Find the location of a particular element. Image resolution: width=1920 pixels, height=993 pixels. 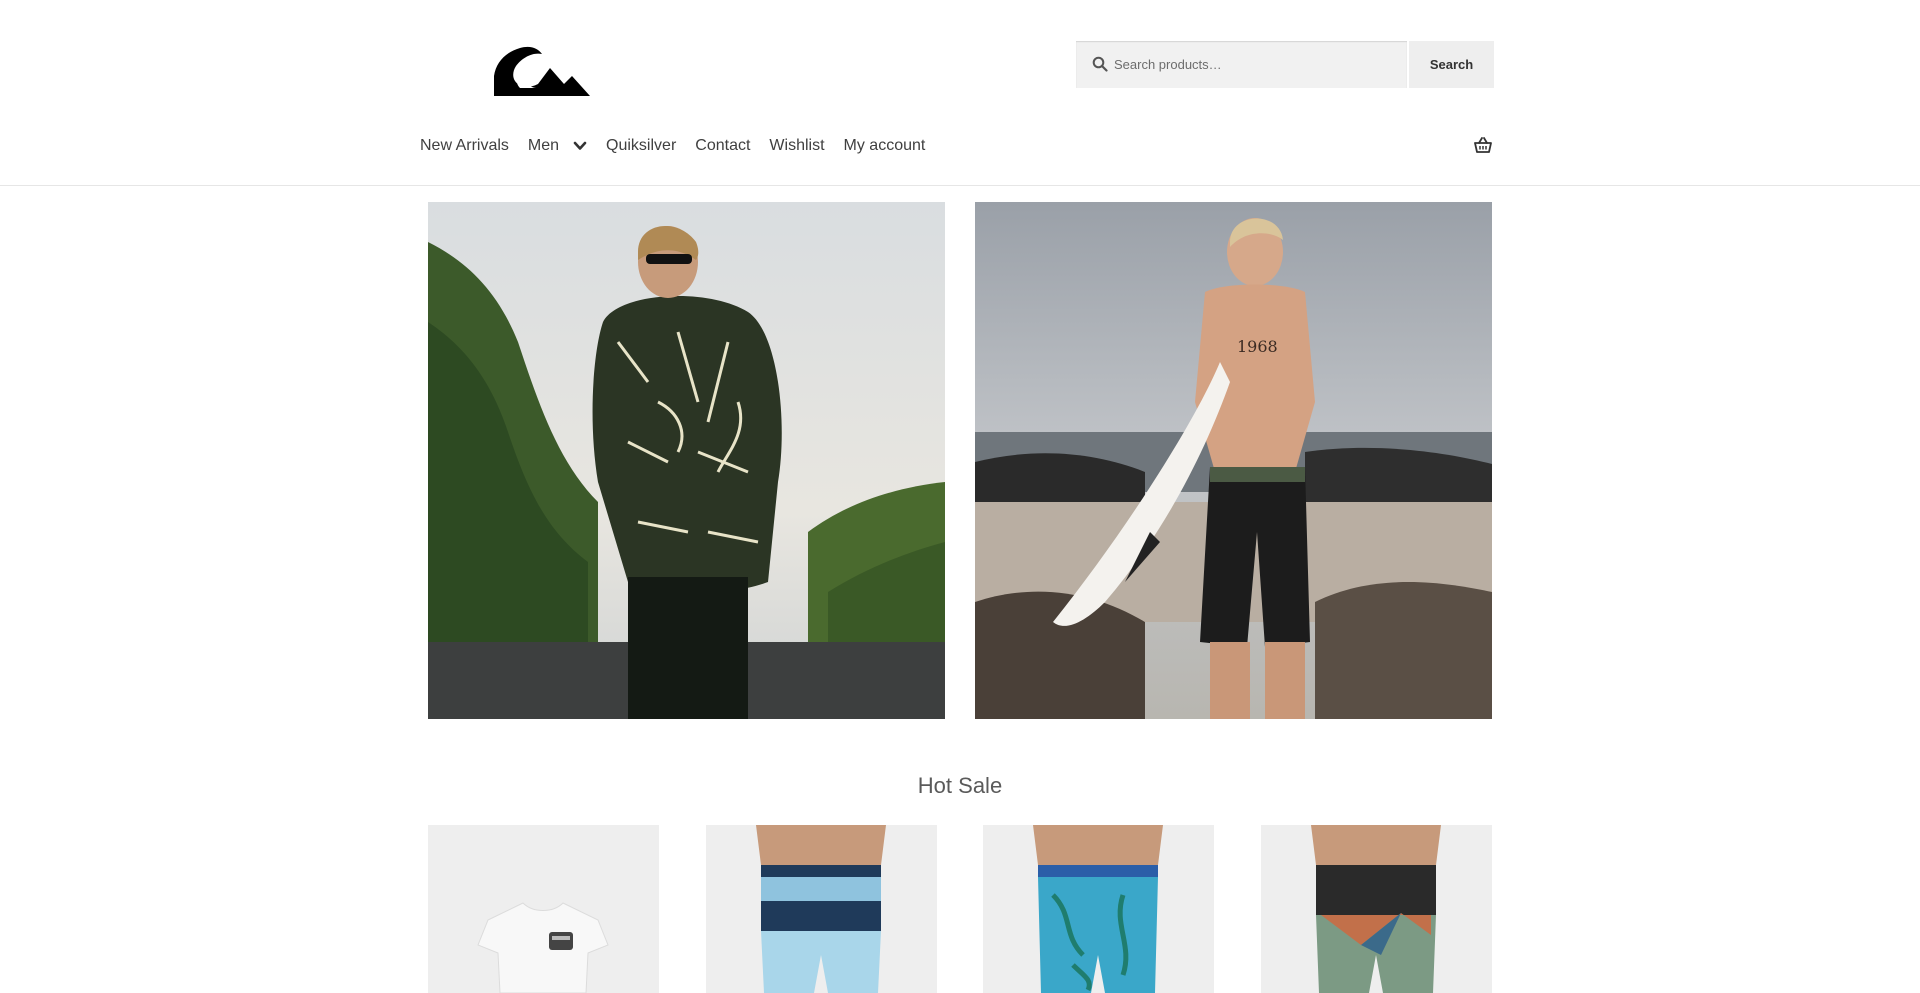

product-card-colorblock-boardshorts is located at coordinates (1376, 909).